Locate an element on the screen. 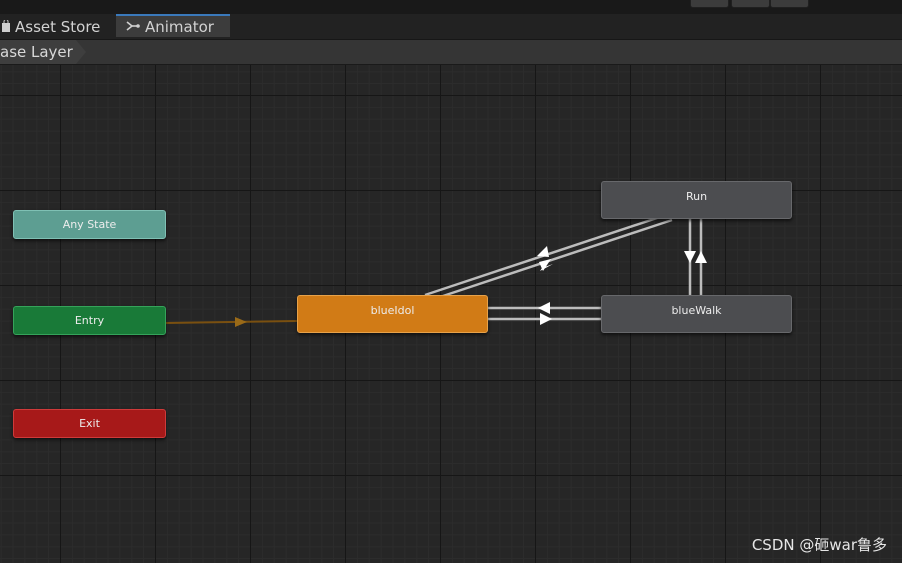  top-toolbar is located at coordinates (451, 7).